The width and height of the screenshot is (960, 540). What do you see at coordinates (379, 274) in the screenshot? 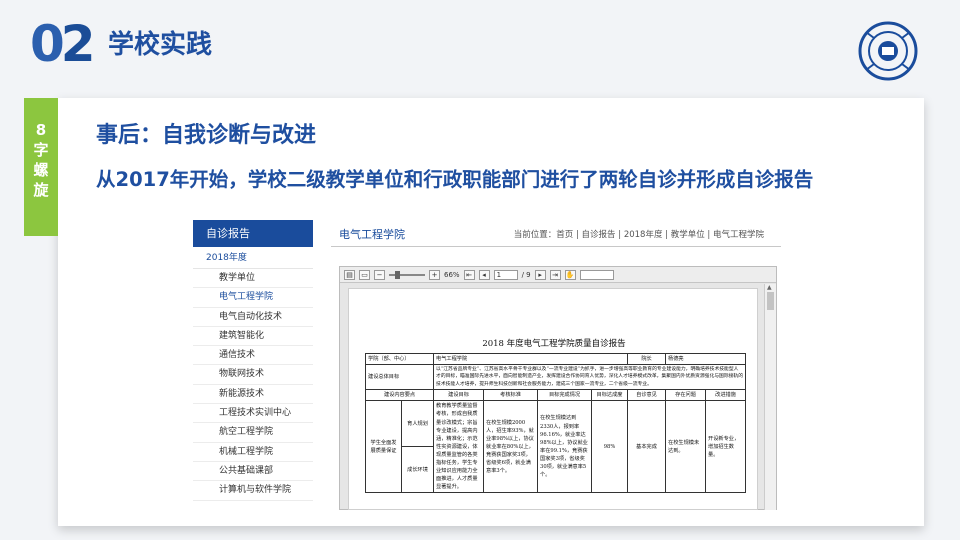
I see `zoom-out-icon: −` at bounding box center [379, 274].